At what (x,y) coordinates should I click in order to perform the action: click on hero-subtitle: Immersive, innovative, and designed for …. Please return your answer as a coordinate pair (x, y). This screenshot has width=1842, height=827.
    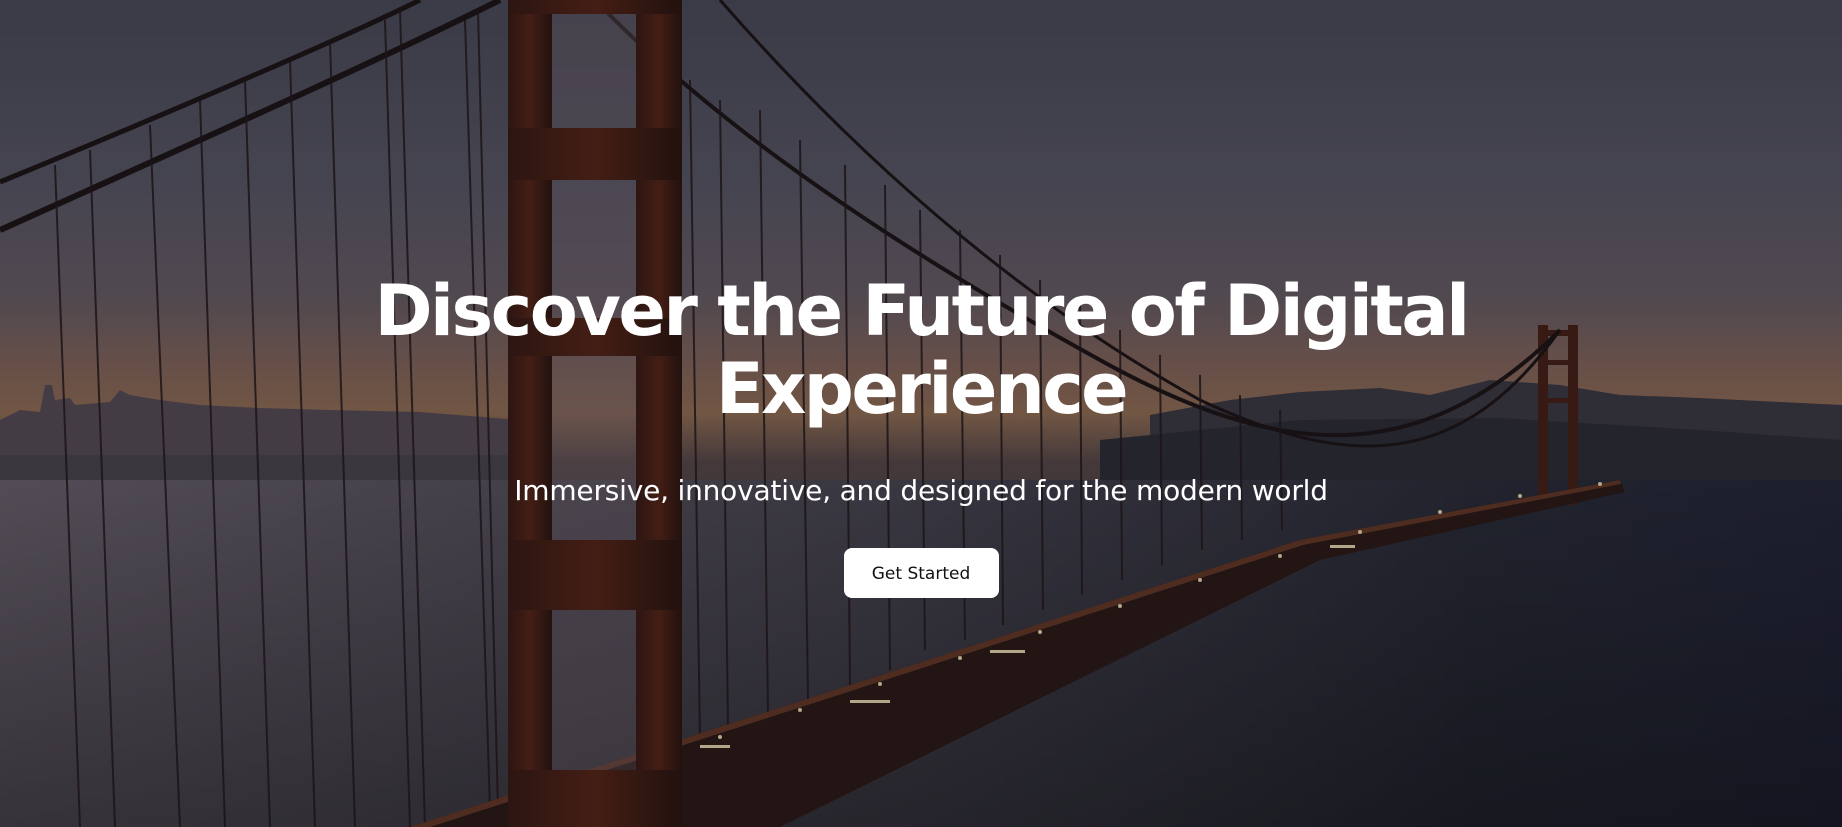
    Looking at the image, I should click on (921, 490).